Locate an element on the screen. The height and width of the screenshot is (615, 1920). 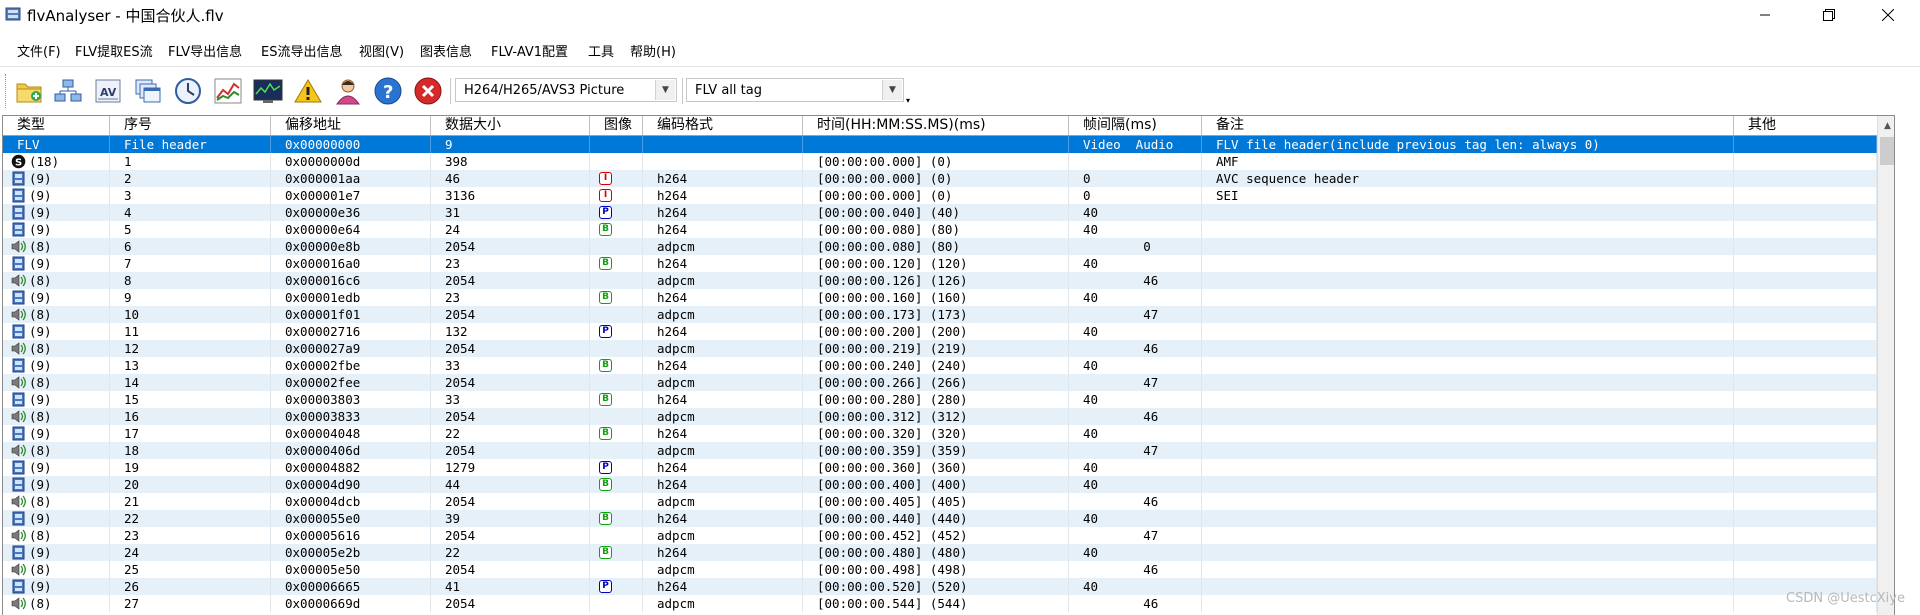
col-other: 其他 is located at coordinates (1805, 125).